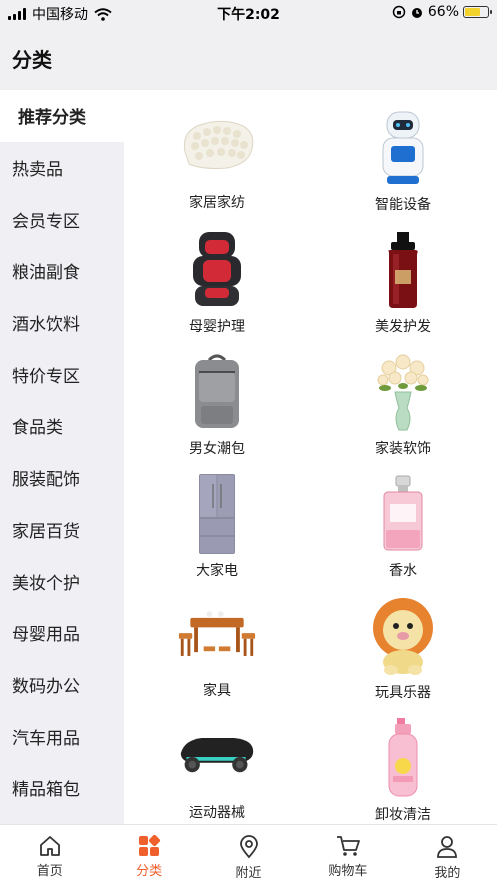 Image resolution: width=497 pixels, height=883 pixels. I want to click on category-item: 智能设备, so click(403, 151).